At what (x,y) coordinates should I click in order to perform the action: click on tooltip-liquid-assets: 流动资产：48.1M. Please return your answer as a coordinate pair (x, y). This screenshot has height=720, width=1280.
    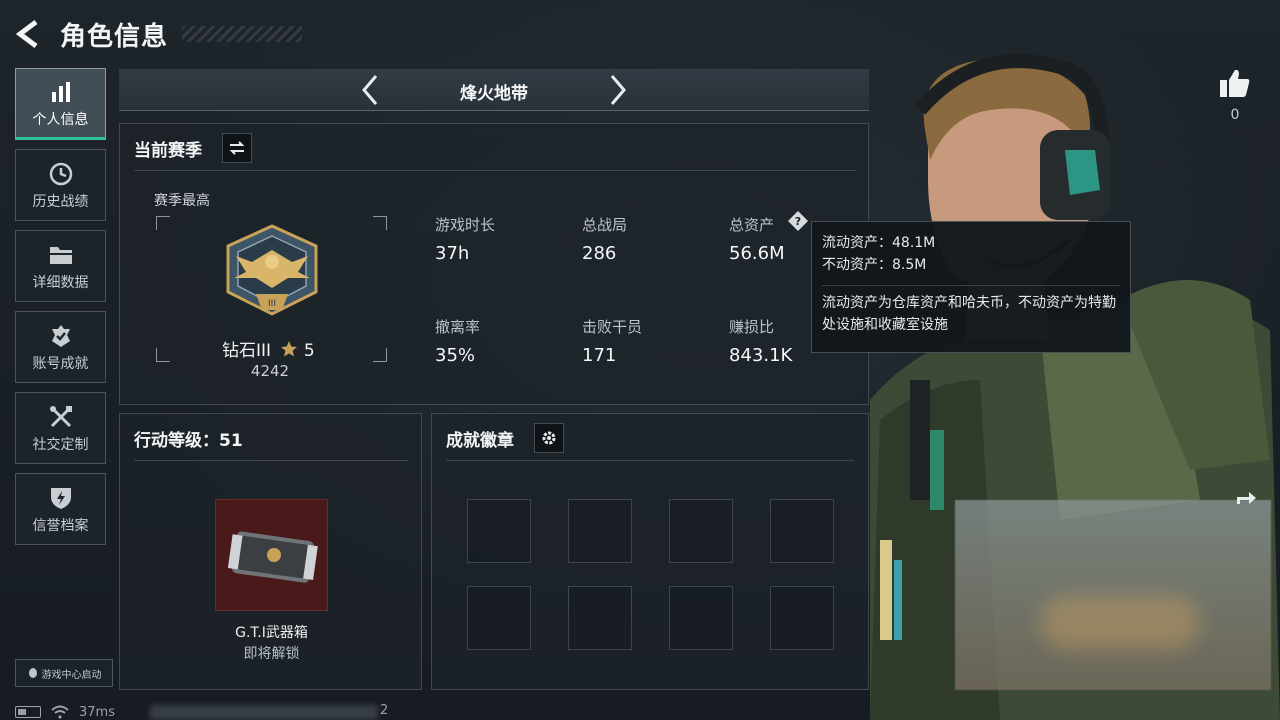
    Looking at the image, I should click on (879, 243).